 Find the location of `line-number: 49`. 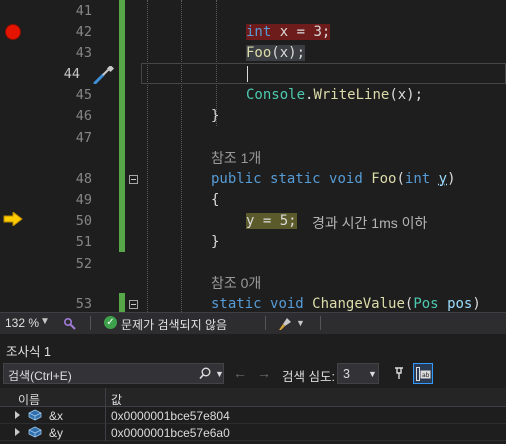

line-number: 49 is located at coordinates (83, 200).